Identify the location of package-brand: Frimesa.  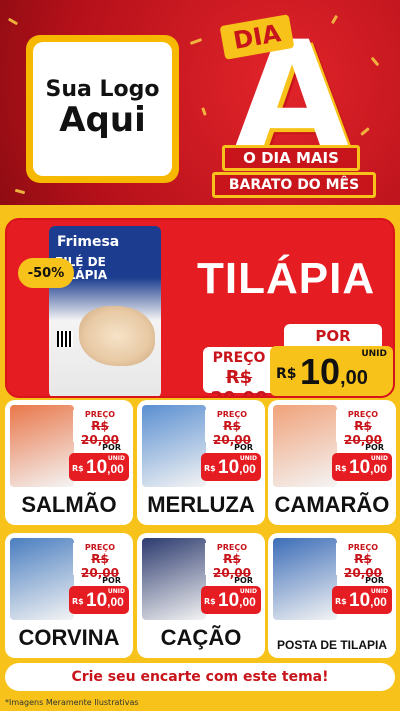
(88, 242).